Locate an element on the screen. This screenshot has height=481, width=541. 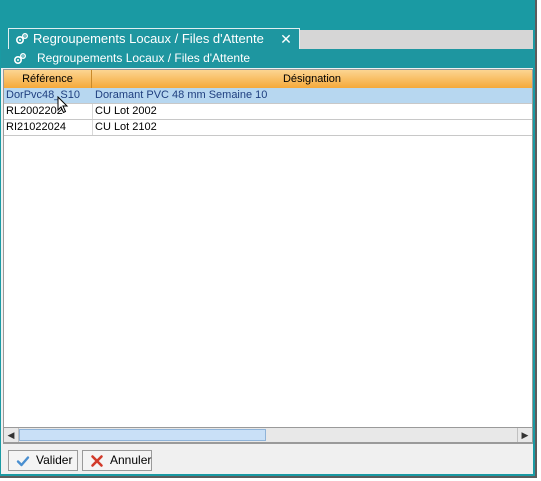
column-header-reference: Référence is located at coordinates (48, 79).